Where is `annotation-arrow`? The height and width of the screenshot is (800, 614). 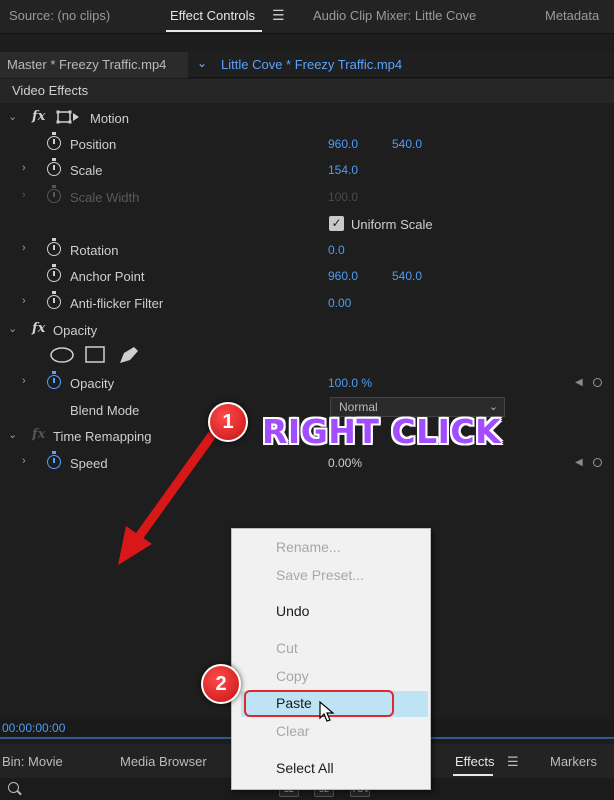 annotation-arrow is located at coordinates (167, 497).